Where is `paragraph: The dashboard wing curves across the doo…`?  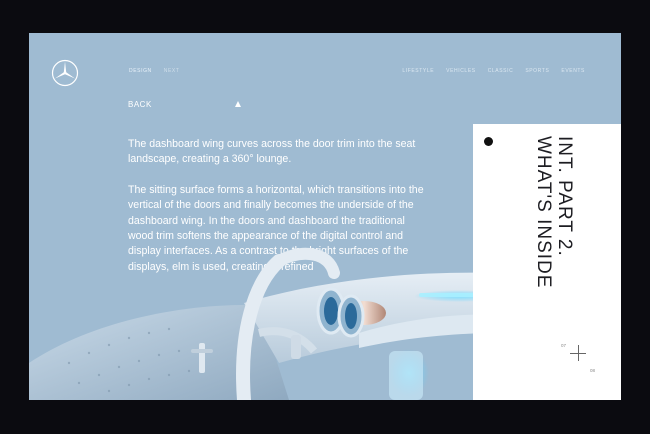 paragraph: The dashboard wing curves across the doo… is located at coordinates (272, 152).